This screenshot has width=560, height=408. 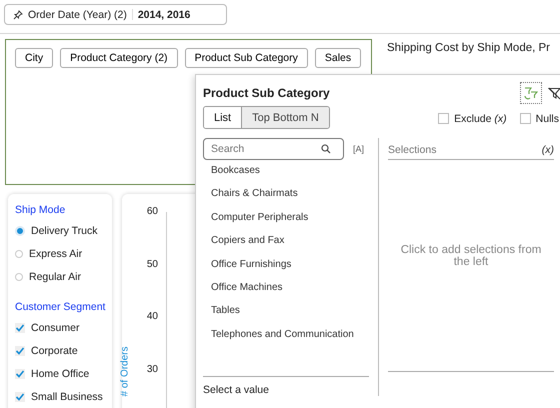 I want to click on footer-hint: Select a value, so click(x=286, y=386).